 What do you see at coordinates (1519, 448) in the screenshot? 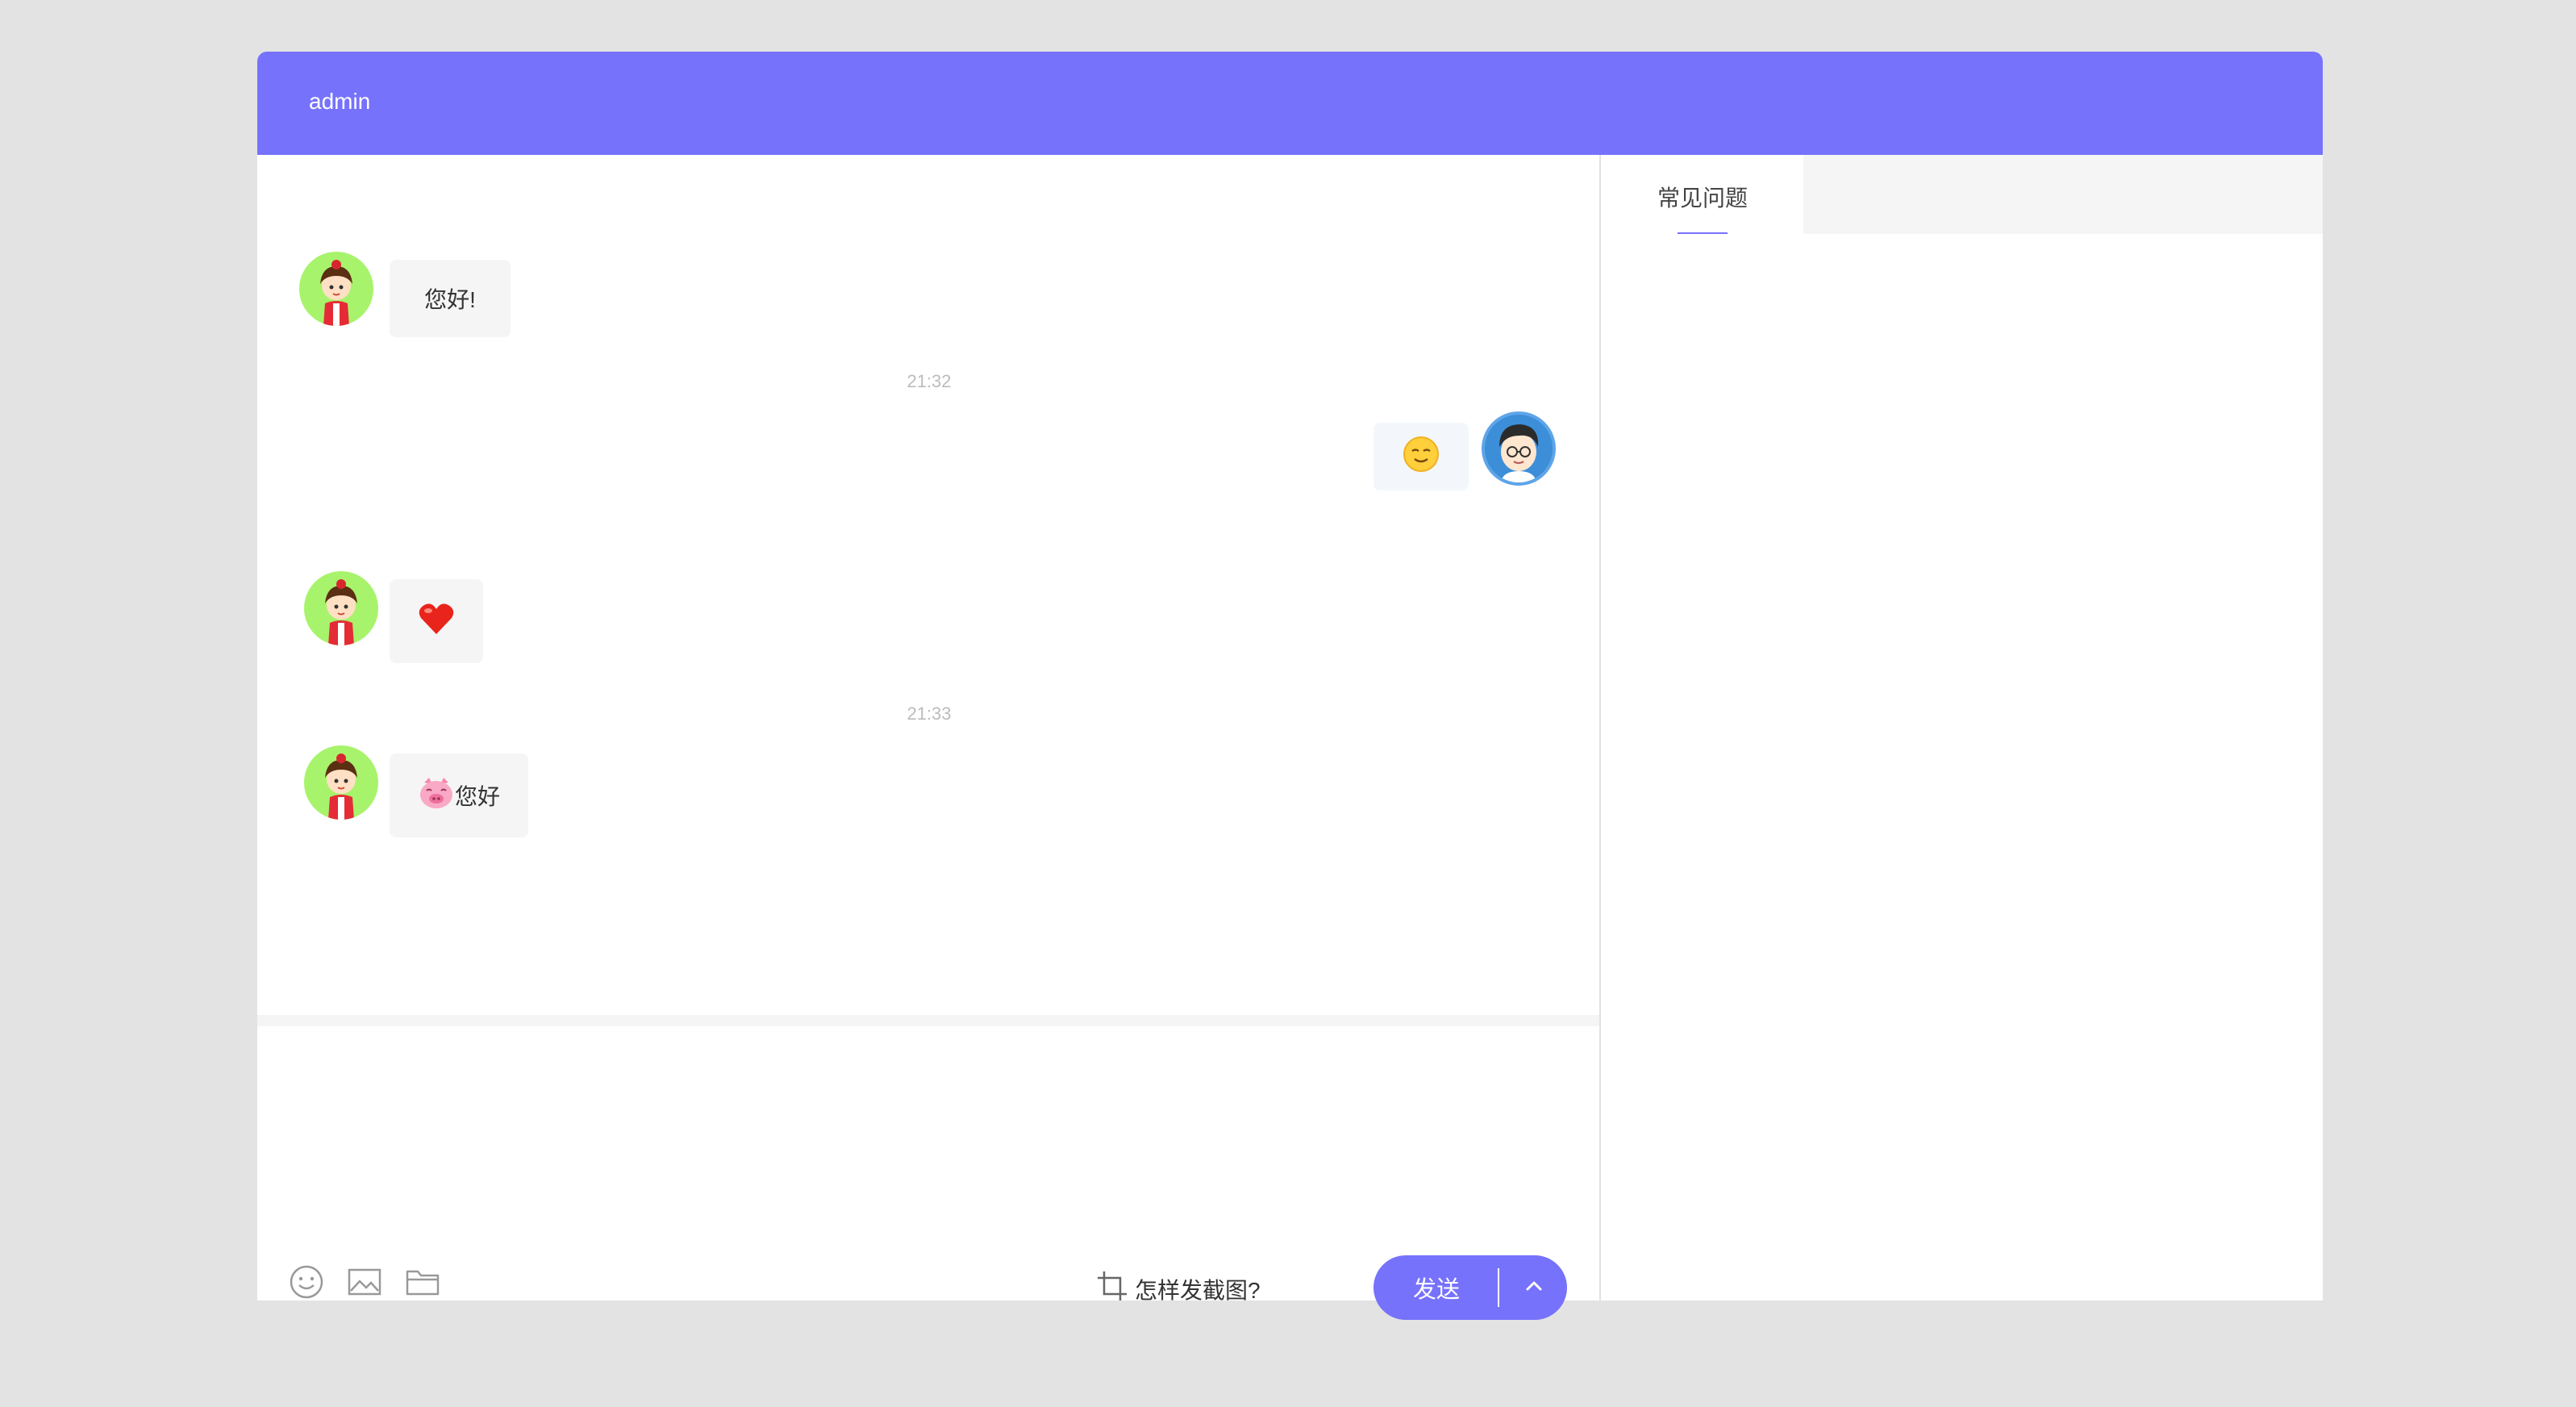
I see `admin-avatar` at bounding box center [1519, 448].